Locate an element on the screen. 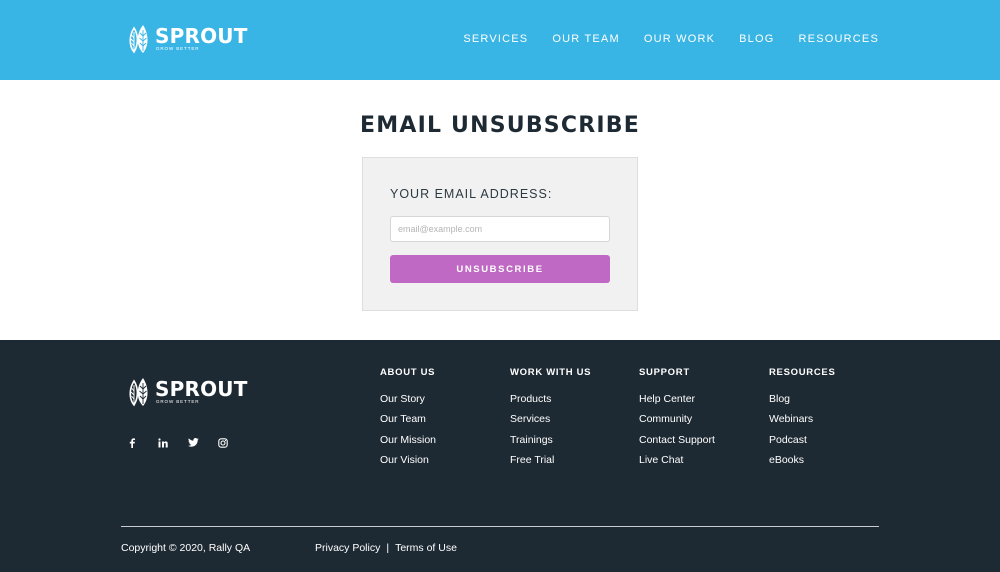 This screenshot has height=572, width=1000. unsubscribe-form: YOUR EMAIL ADDRESS: UNSUBSCRIBE is located at coordinates (500, 234).